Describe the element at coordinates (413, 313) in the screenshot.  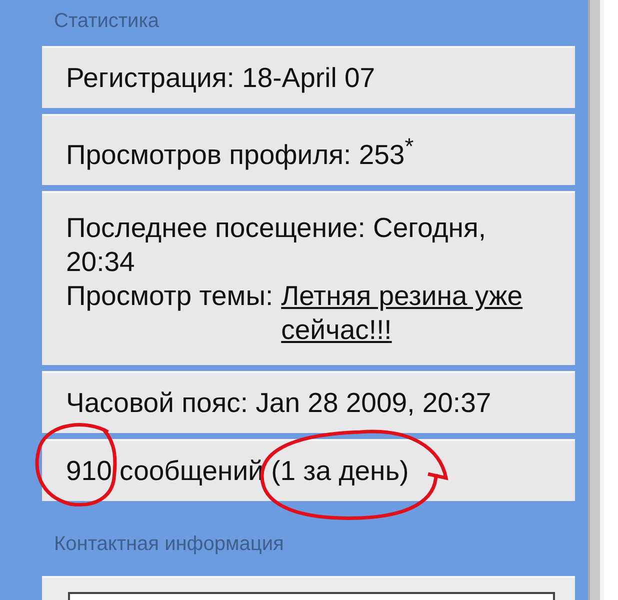
I see `topic-link: Летняя резина уже сейчас!!!` at that location.